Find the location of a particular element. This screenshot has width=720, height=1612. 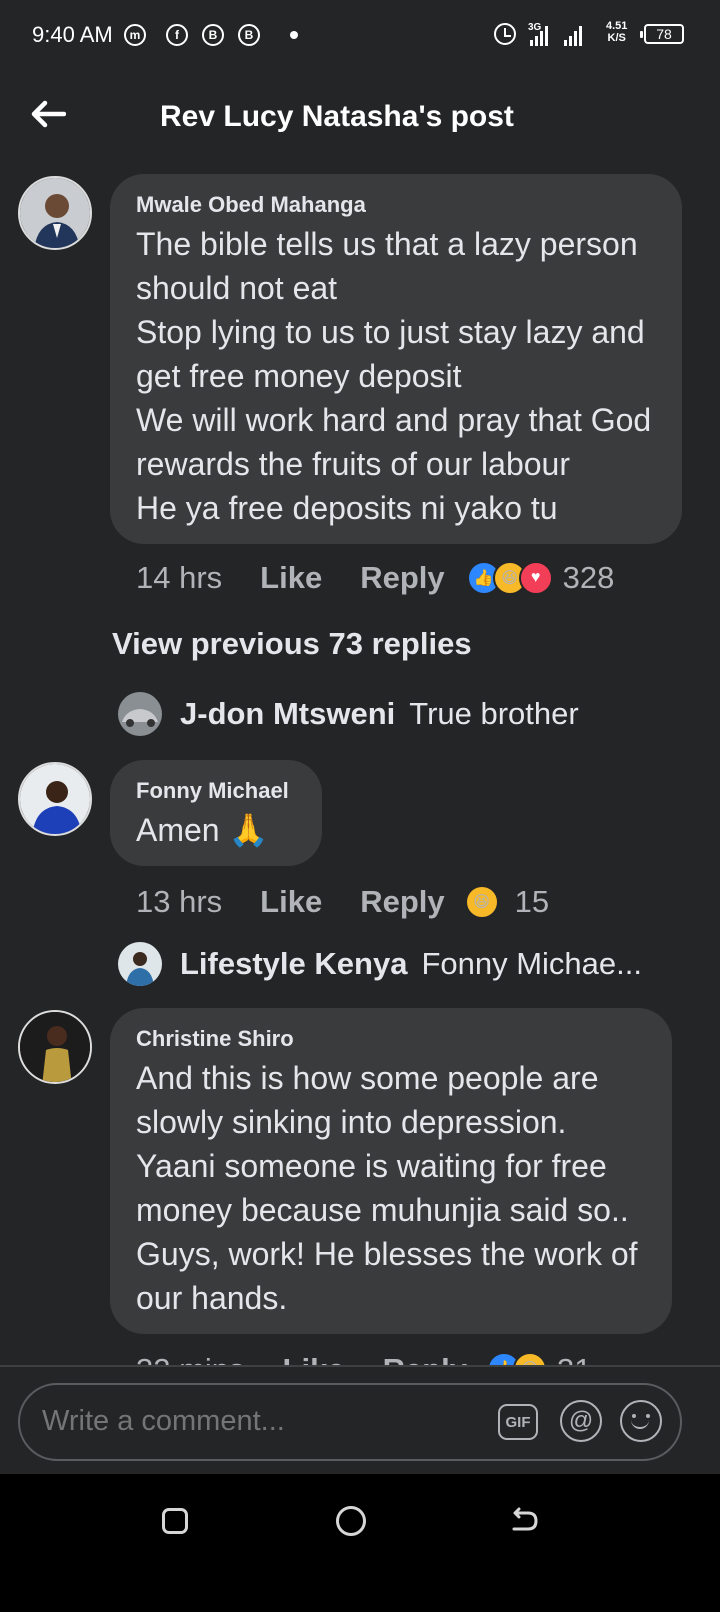

messenger-icon: m is located at coordinates (135, 35).